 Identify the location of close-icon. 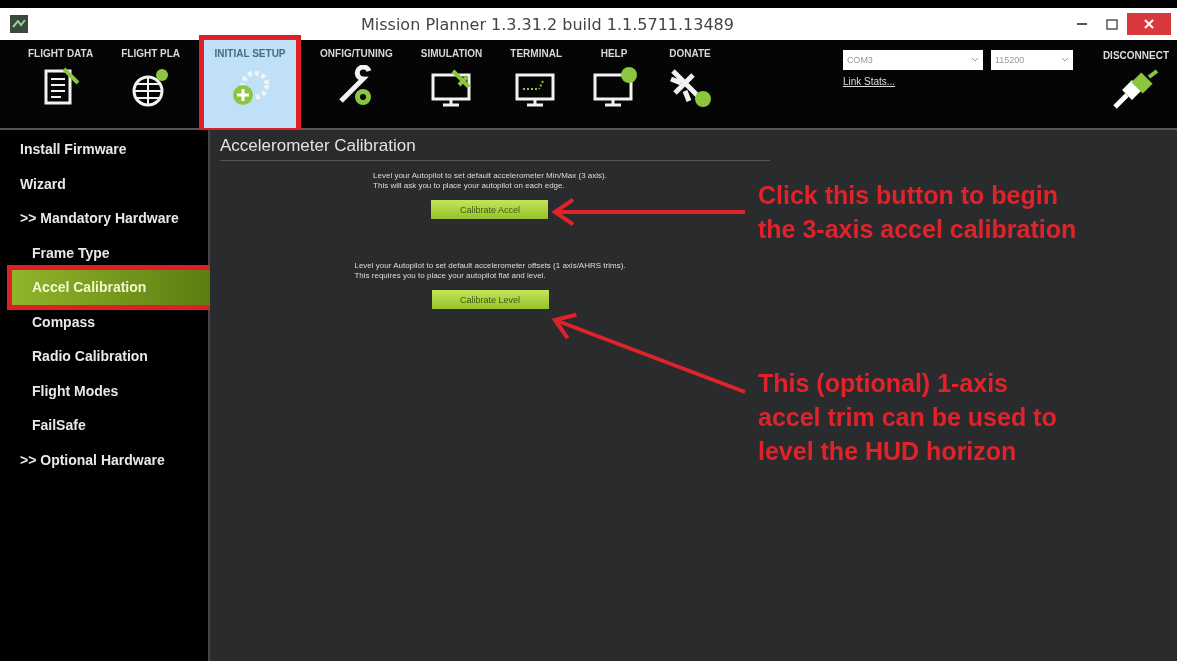
(1149, 24).